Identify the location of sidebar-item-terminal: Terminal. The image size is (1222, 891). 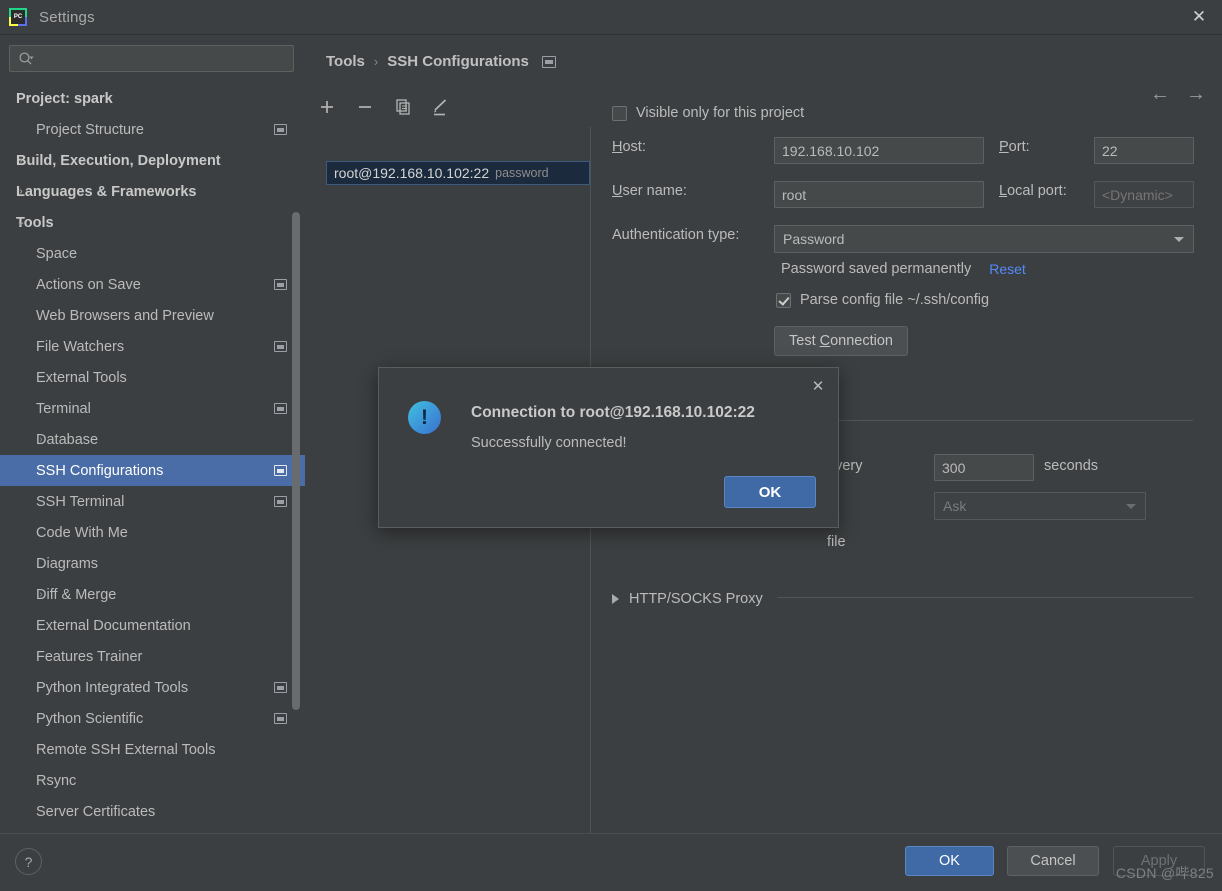
(152, 408).